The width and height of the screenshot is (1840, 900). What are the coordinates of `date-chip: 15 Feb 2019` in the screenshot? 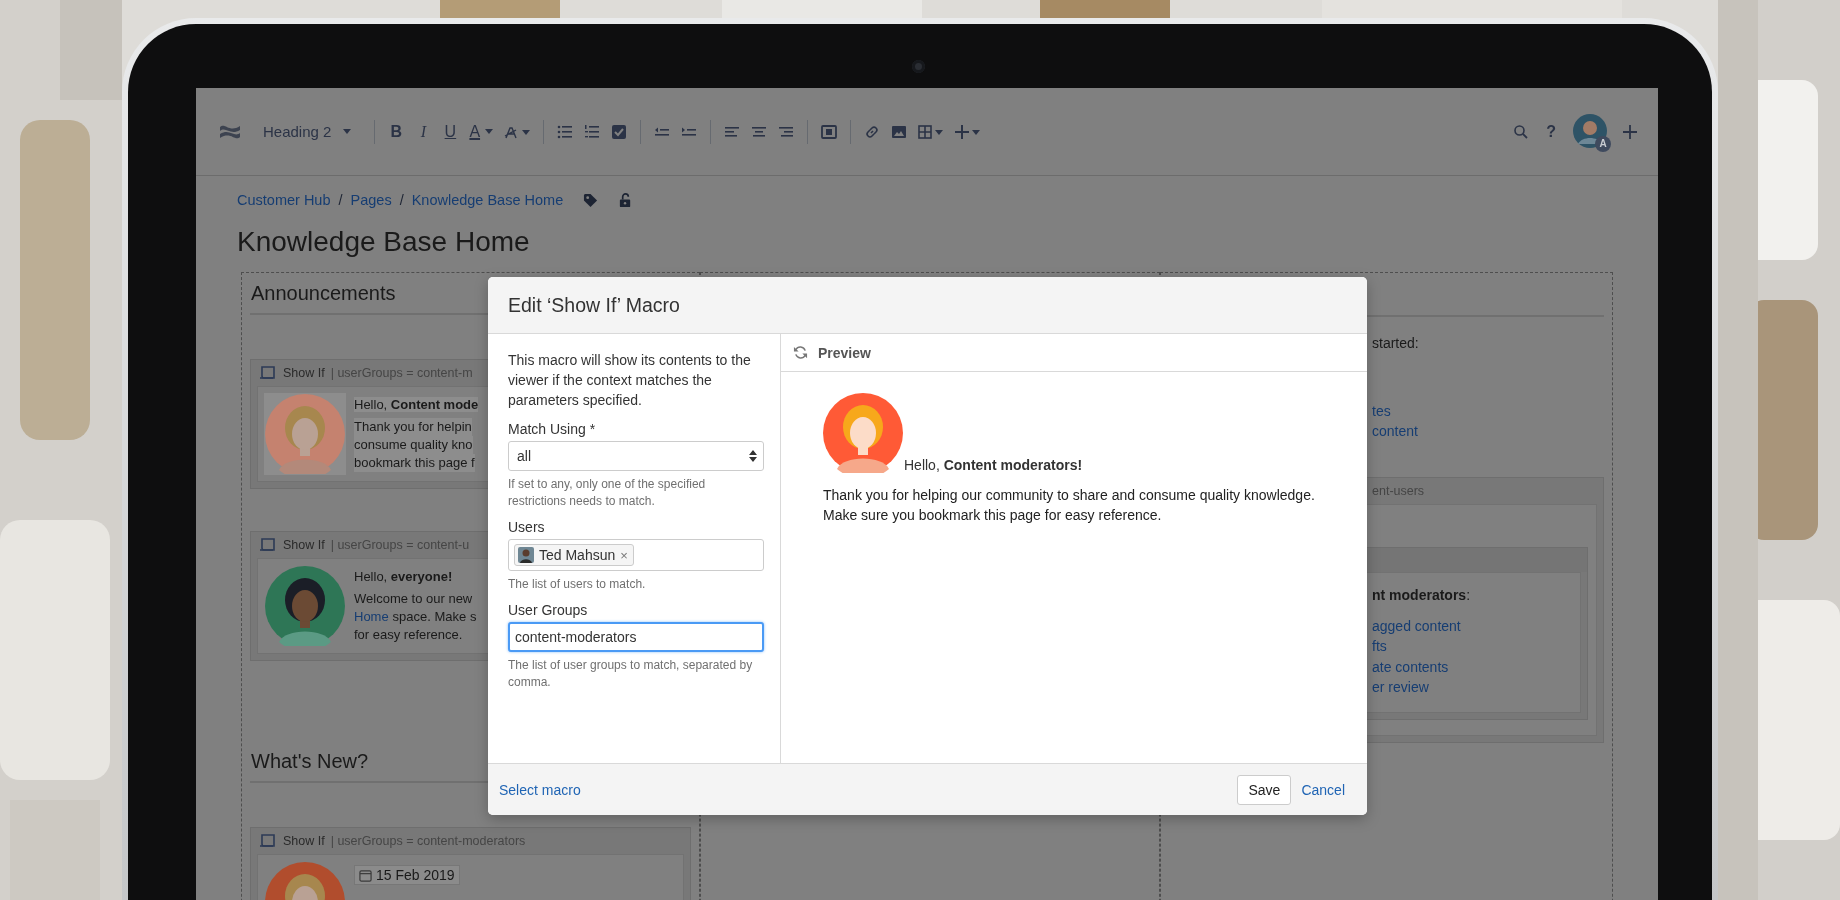 It's located at (407, 875).